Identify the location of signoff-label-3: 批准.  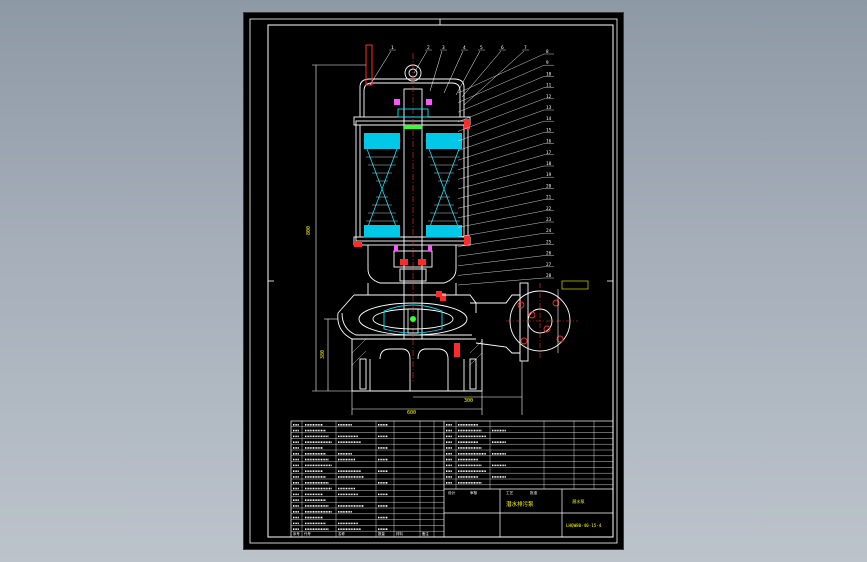
(534, 492).